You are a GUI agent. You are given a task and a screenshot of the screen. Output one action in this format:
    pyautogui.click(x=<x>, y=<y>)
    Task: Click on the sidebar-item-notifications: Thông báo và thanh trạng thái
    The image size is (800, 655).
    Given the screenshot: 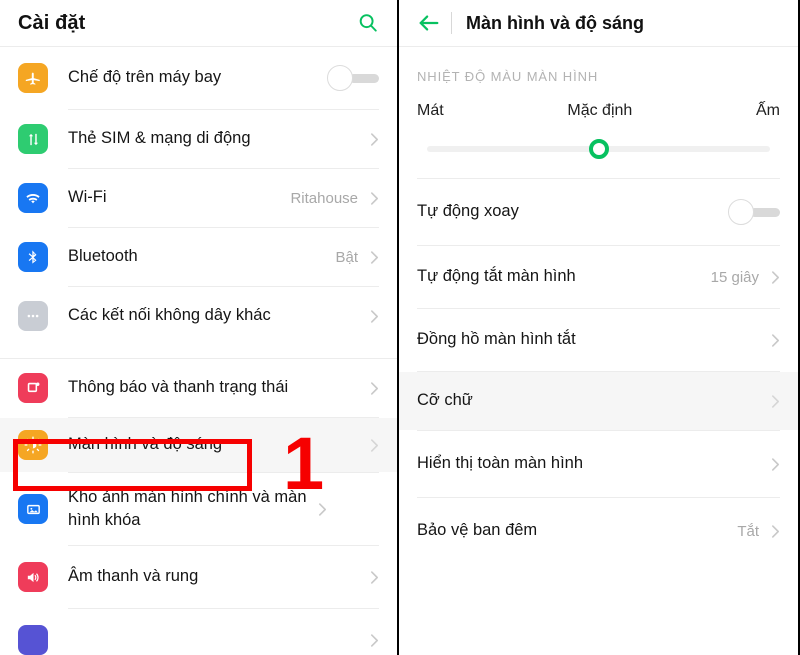 What is the action you would take?
    pyautogui.click(x=198, y=388)
    